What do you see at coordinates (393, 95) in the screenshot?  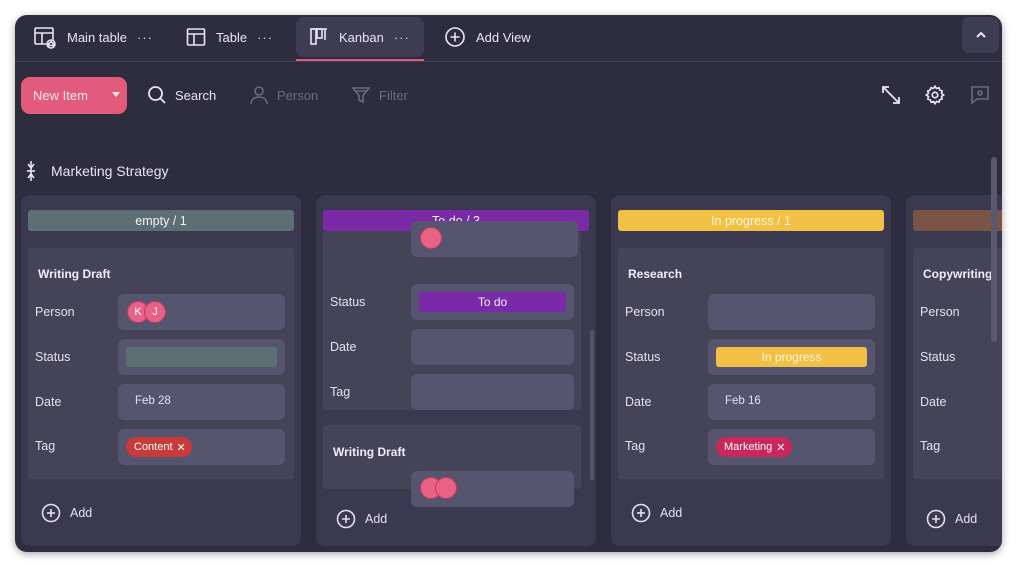 I see `filter-label: Filter` at bounding box center [393, 95].